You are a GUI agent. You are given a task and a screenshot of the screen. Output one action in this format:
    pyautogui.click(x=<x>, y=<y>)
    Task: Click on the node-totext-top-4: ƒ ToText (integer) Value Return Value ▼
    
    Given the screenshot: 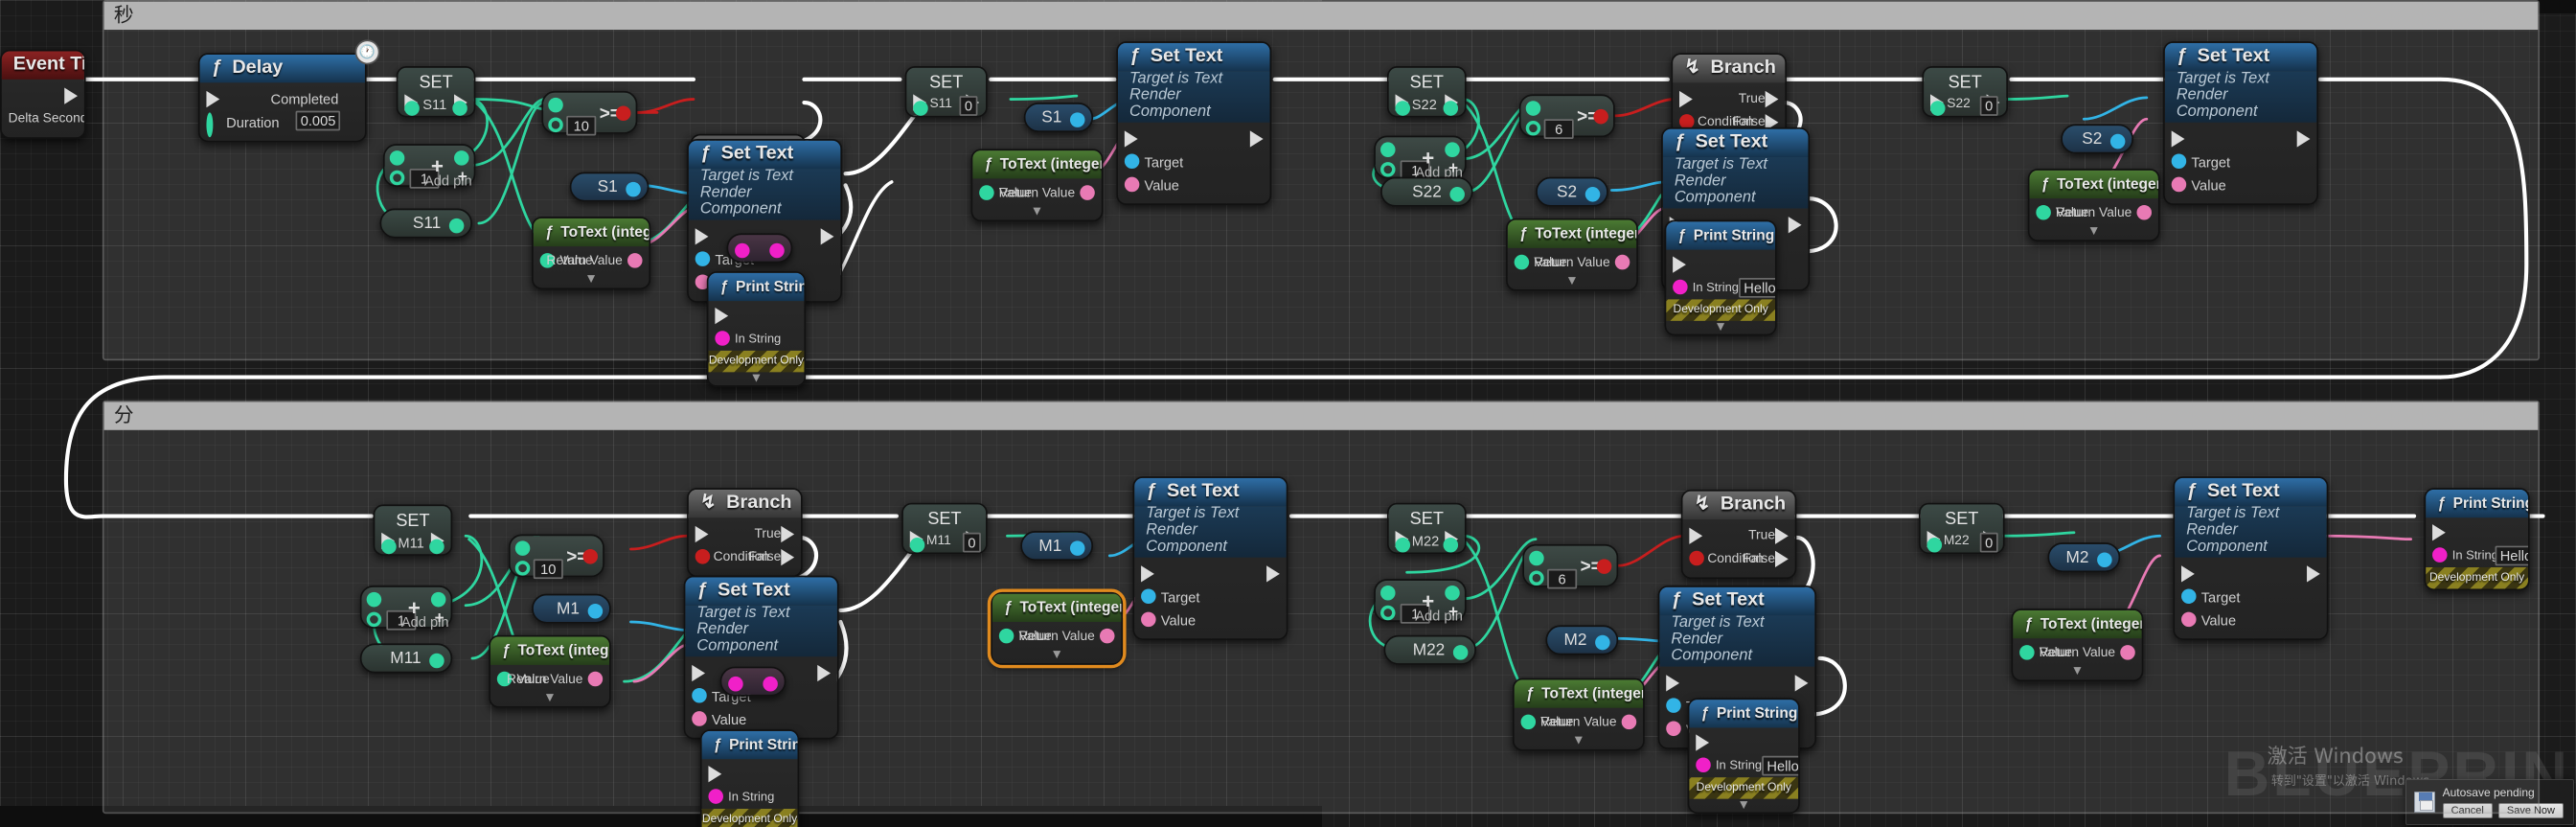 What is the action you would take?
    pyautogui.click(x=2093, y=205)
    